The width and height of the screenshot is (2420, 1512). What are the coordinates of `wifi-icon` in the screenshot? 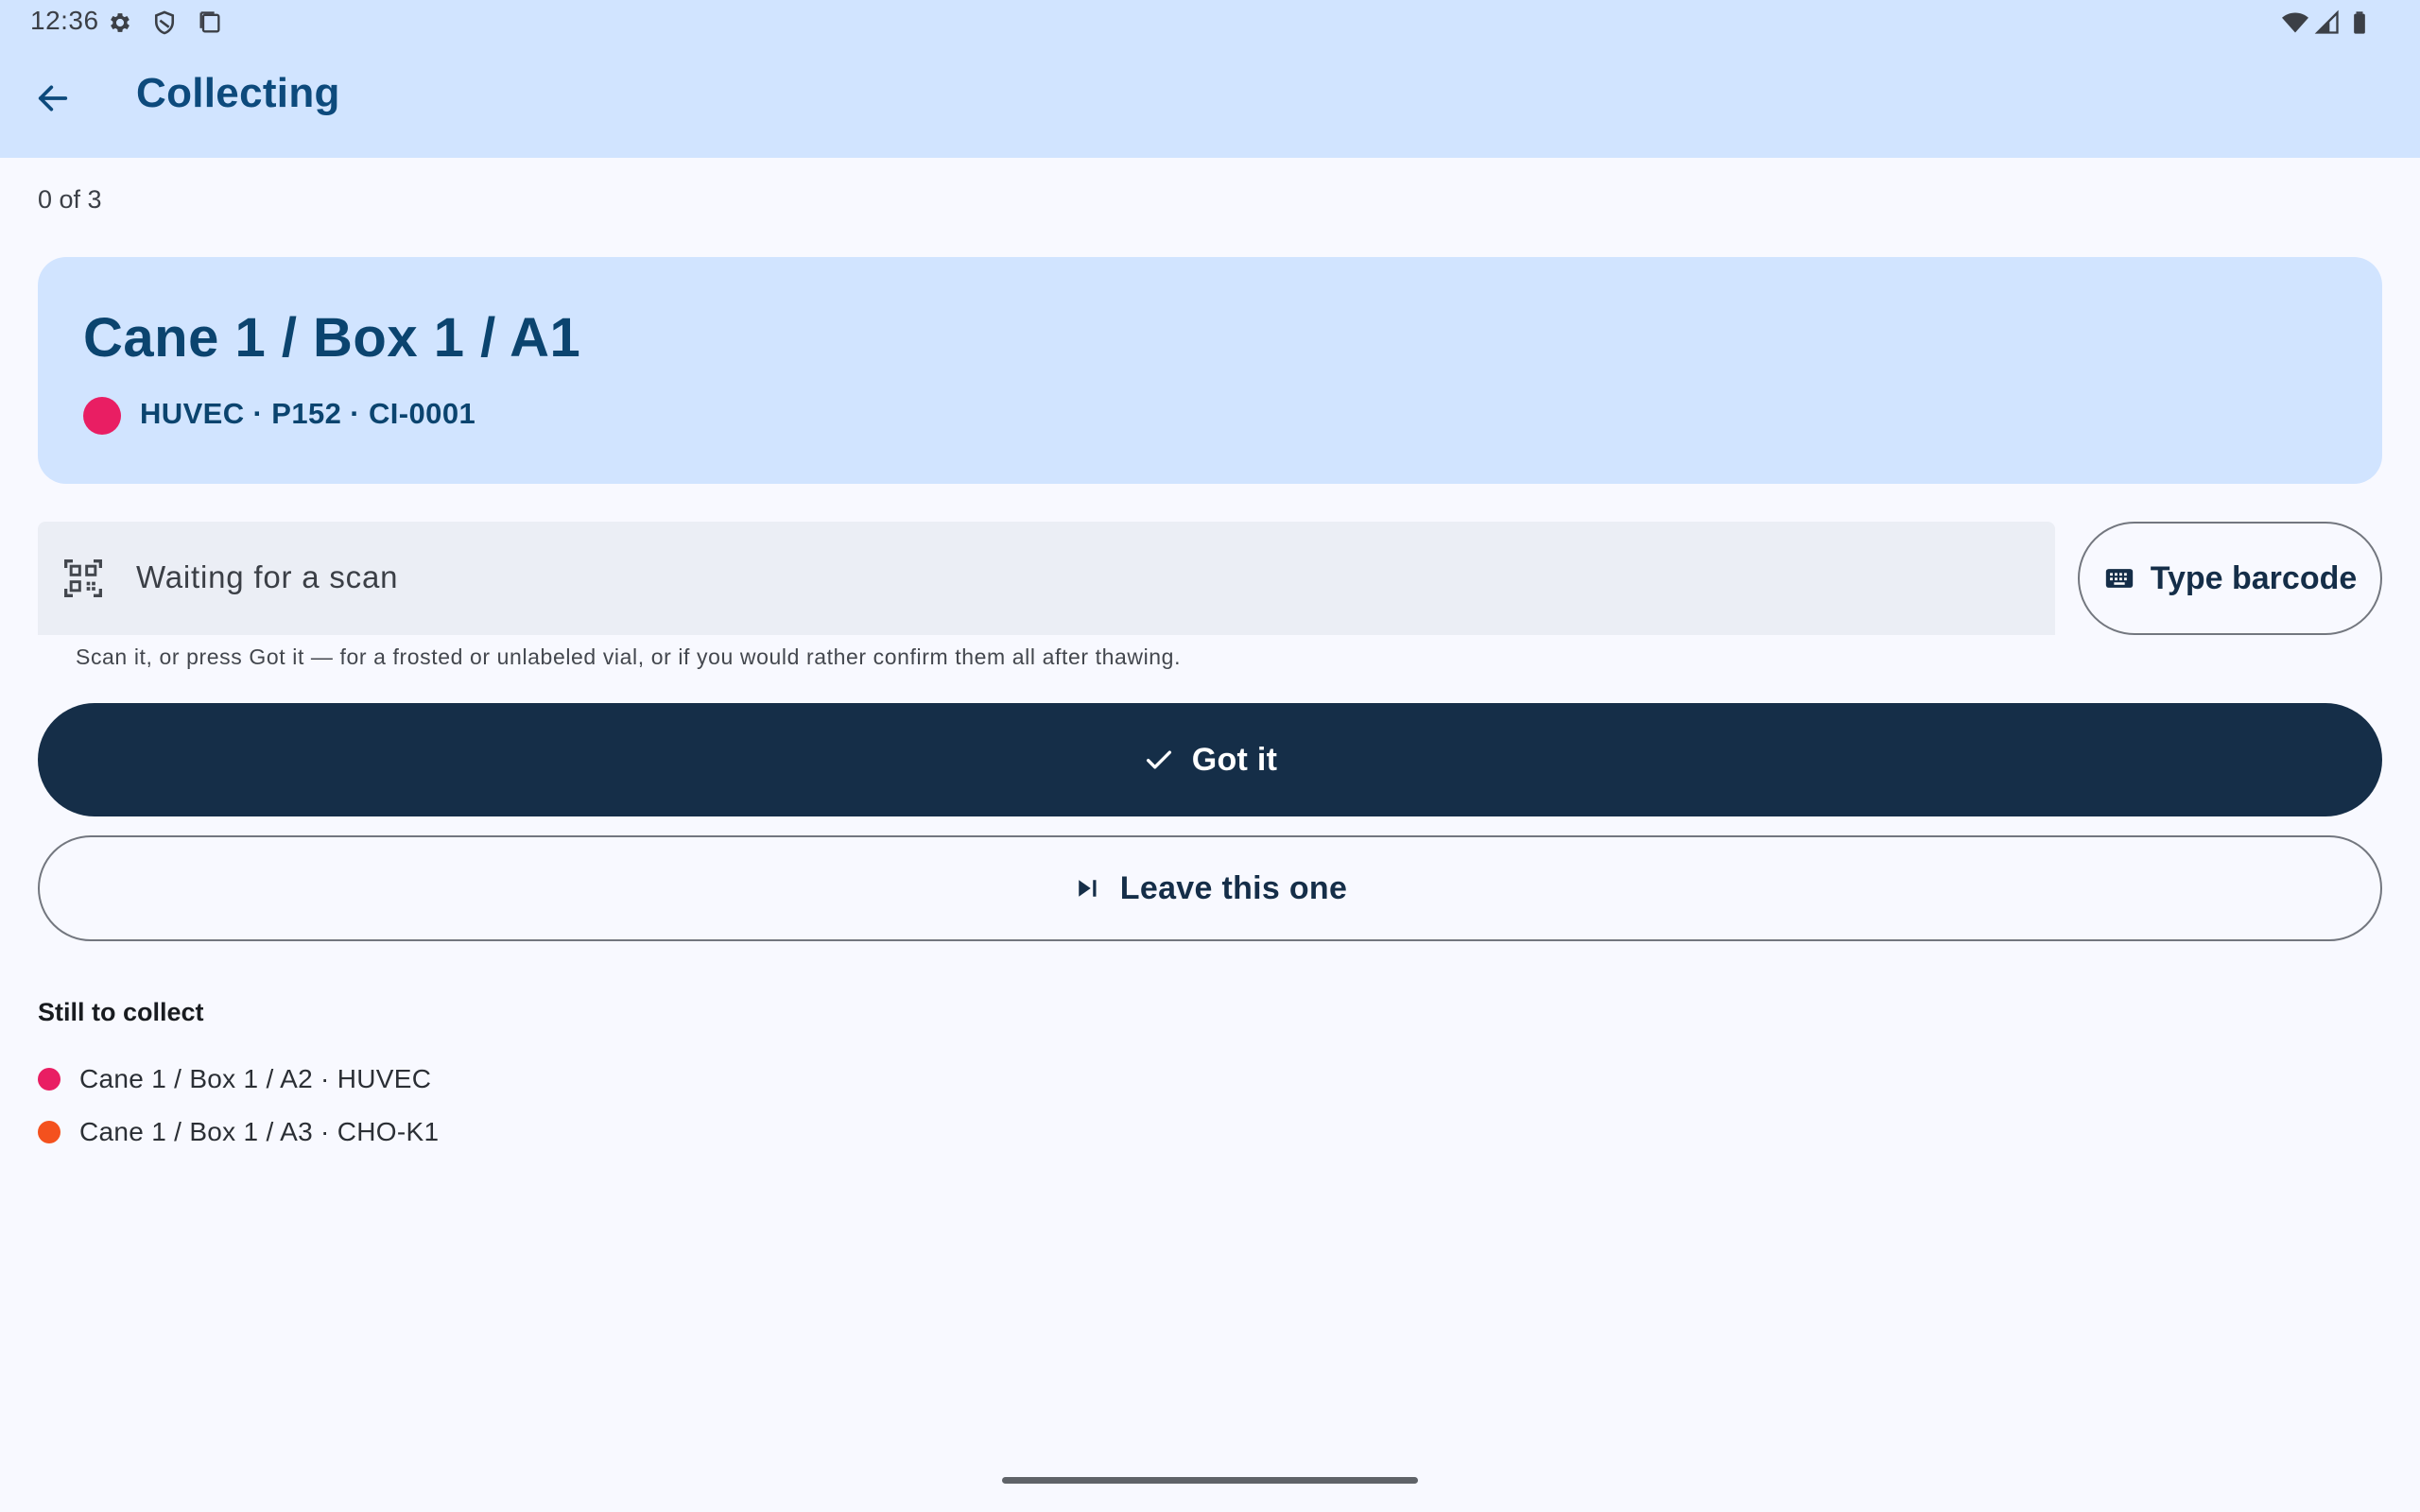 It's located at (2295, 22).